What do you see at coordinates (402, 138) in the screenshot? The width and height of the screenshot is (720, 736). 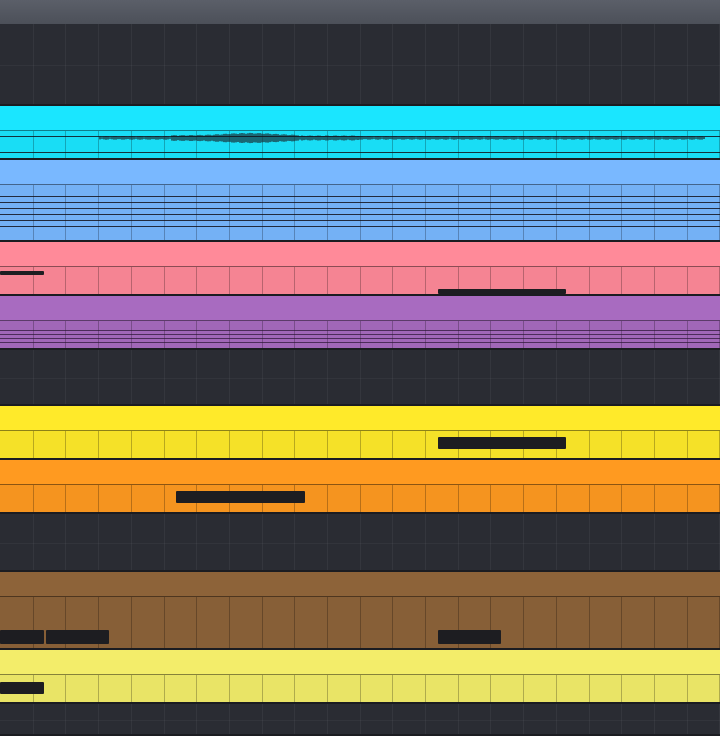 I see `waveform-icon` at bounding box center [402, 138].